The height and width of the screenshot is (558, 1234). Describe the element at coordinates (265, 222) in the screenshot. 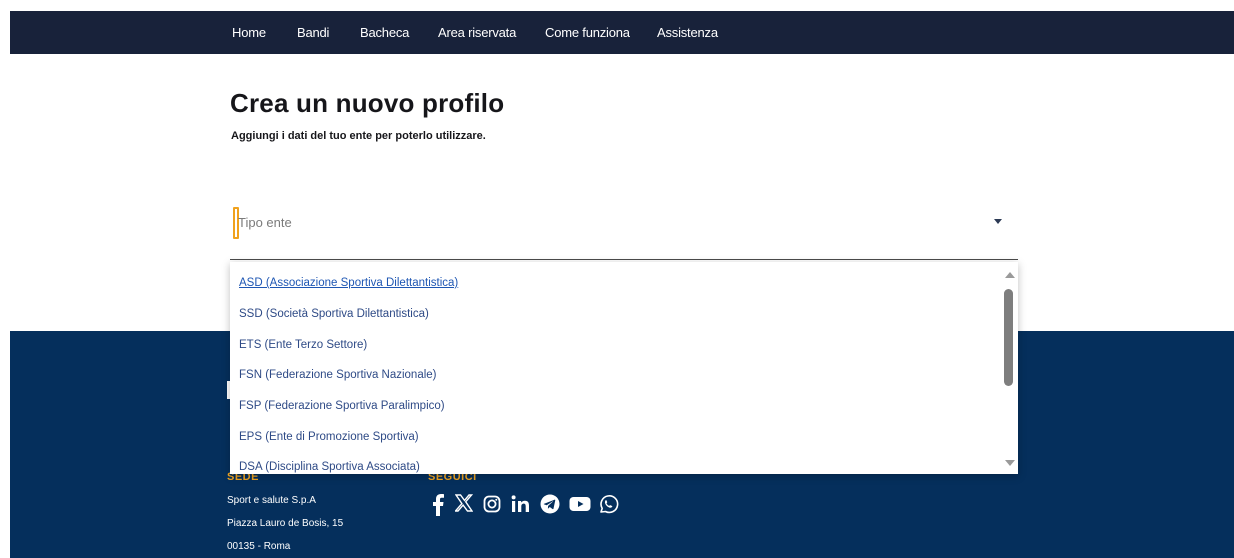

I see `tipo-ente-placeholder: Tipo ente` at that location.